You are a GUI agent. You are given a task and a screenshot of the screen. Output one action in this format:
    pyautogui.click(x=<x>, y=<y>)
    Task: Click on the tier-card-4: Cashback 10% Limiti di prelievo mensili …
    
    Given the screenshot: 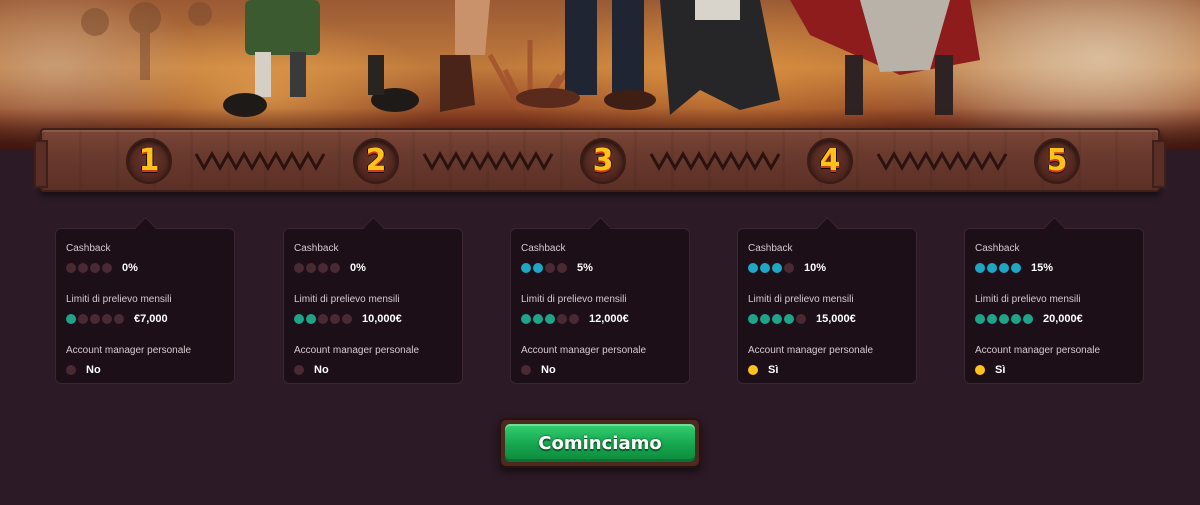 What is the action you would take?
    pyautogui.click(x=827, y=306)
    